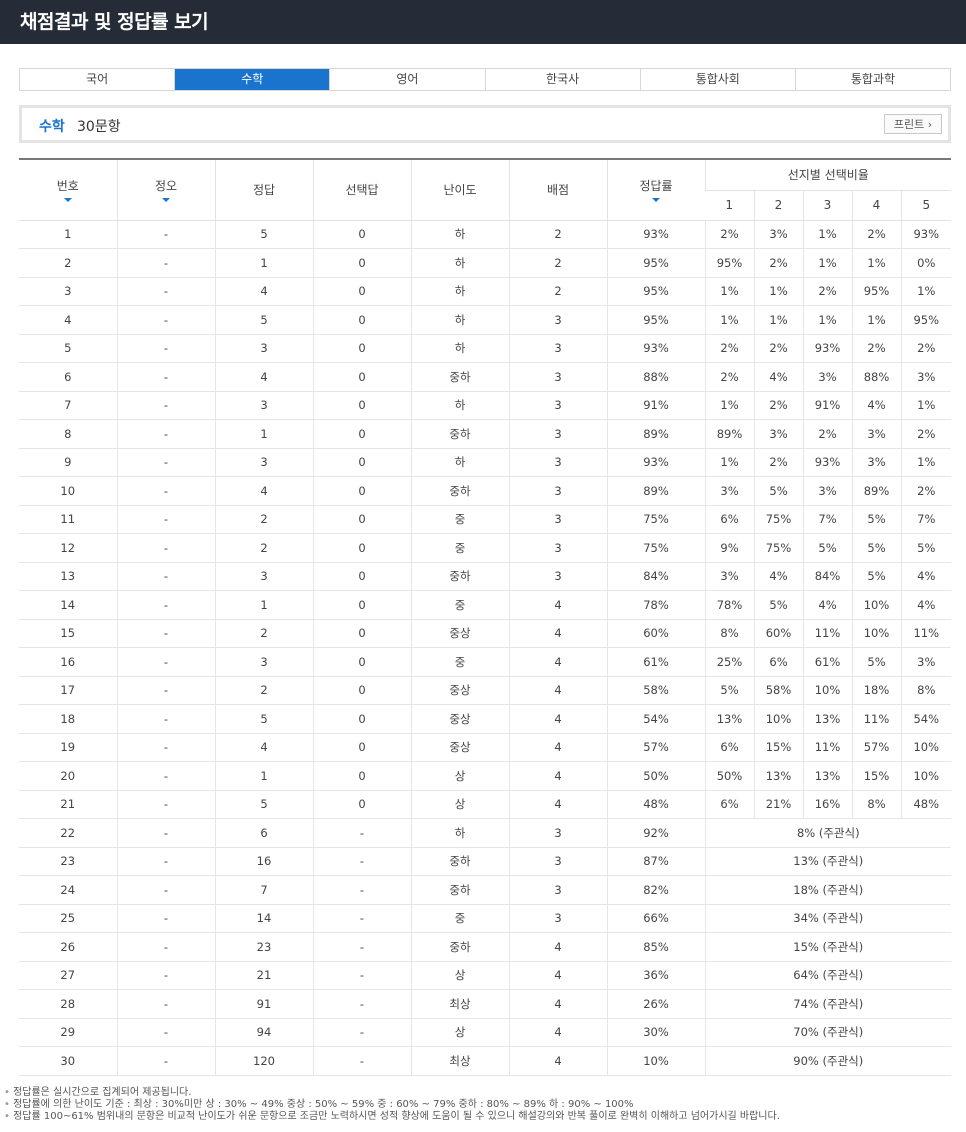  What do you see at coordinates (876, 291) in the screenshot?
I see `cell-choice-4: 95%` at bounding box center [876, 291].